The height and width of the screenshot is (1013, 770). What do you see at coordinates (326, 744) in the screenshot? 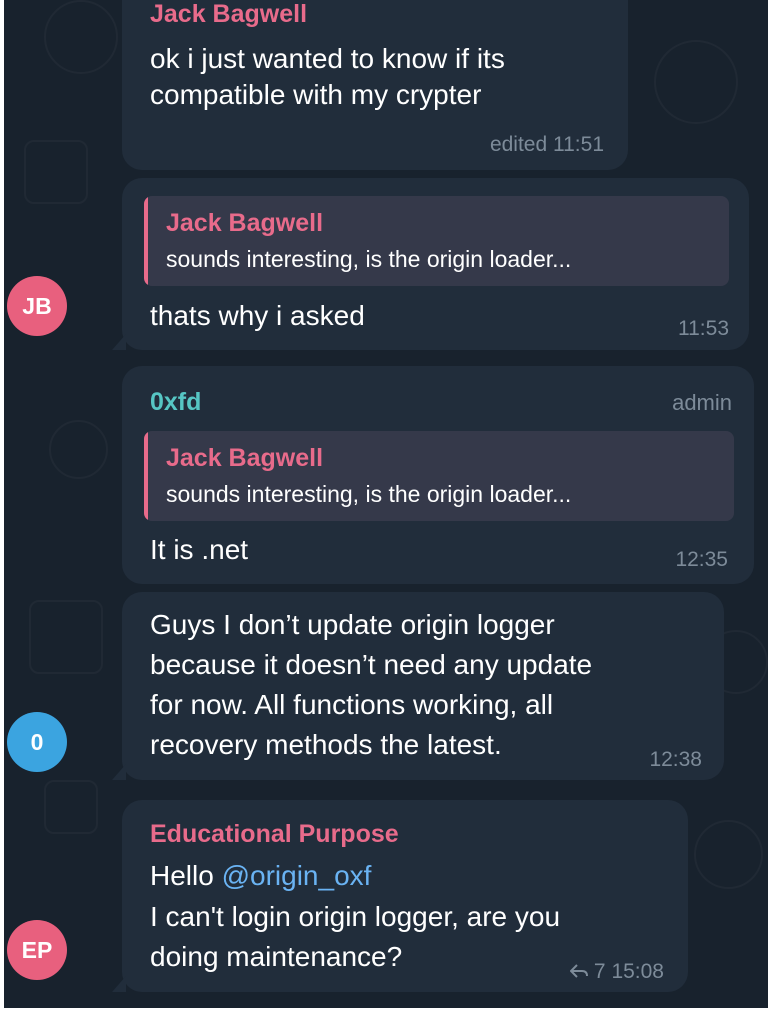
I see `message-text-line: recovery methods the latest.` at bounding box center [326, 744].